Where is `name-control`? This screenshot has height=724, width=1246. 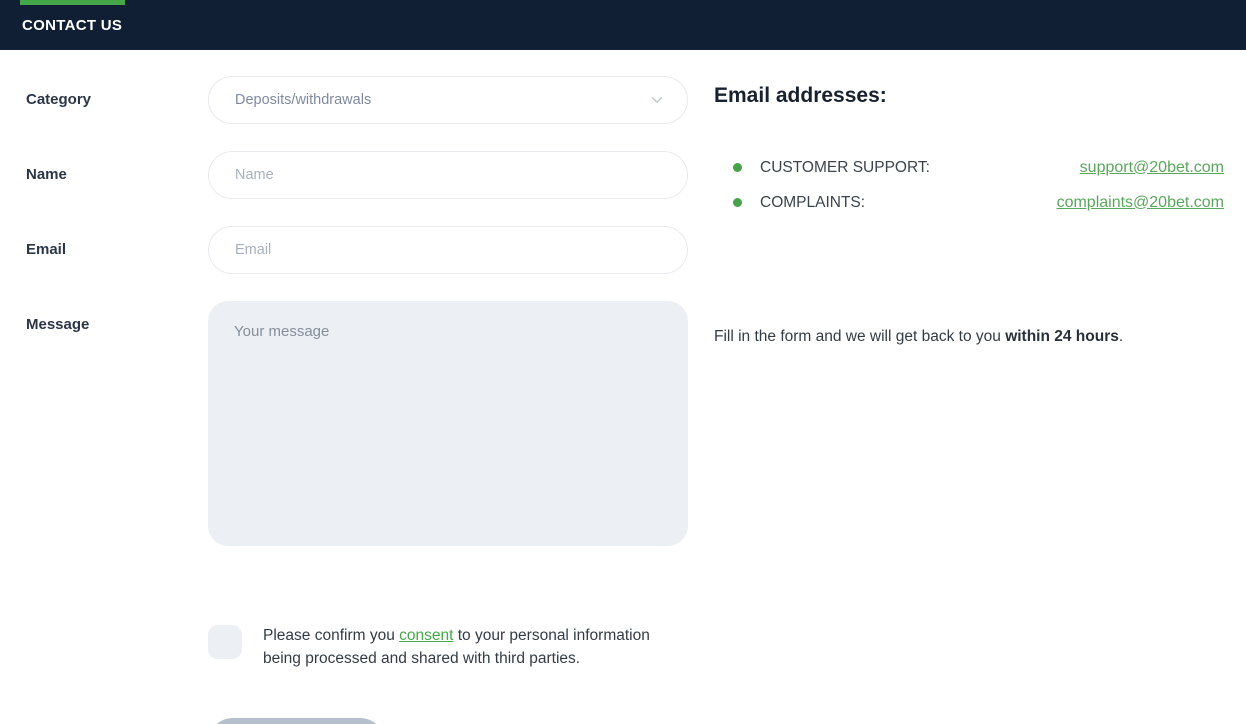
name-control is located at coordinates (448, 175).